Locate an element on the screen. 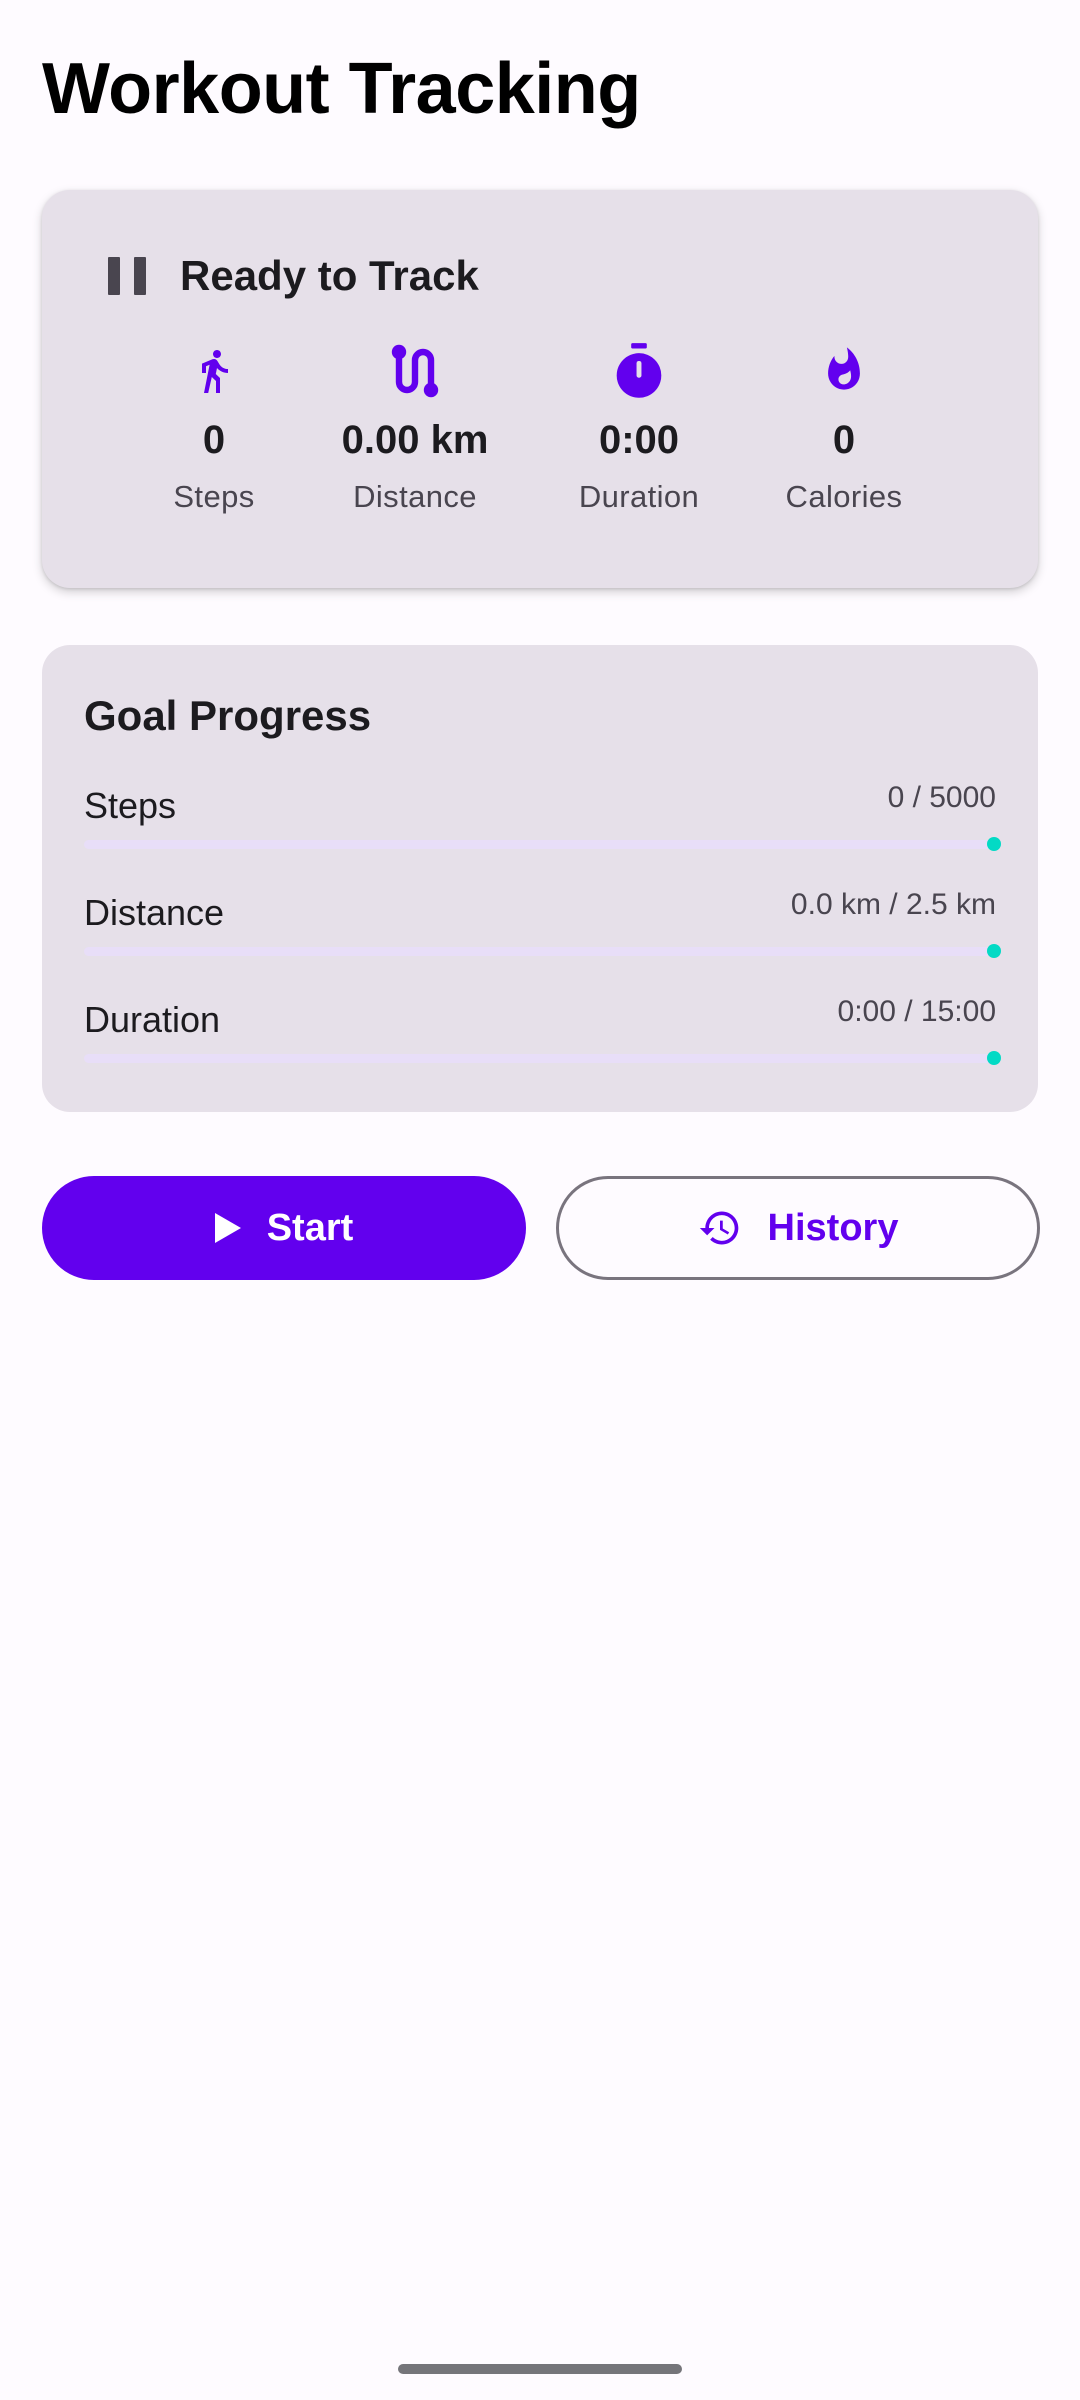 The image size is (1080, 2400). walk-icon is located at coordinates (214, 371).